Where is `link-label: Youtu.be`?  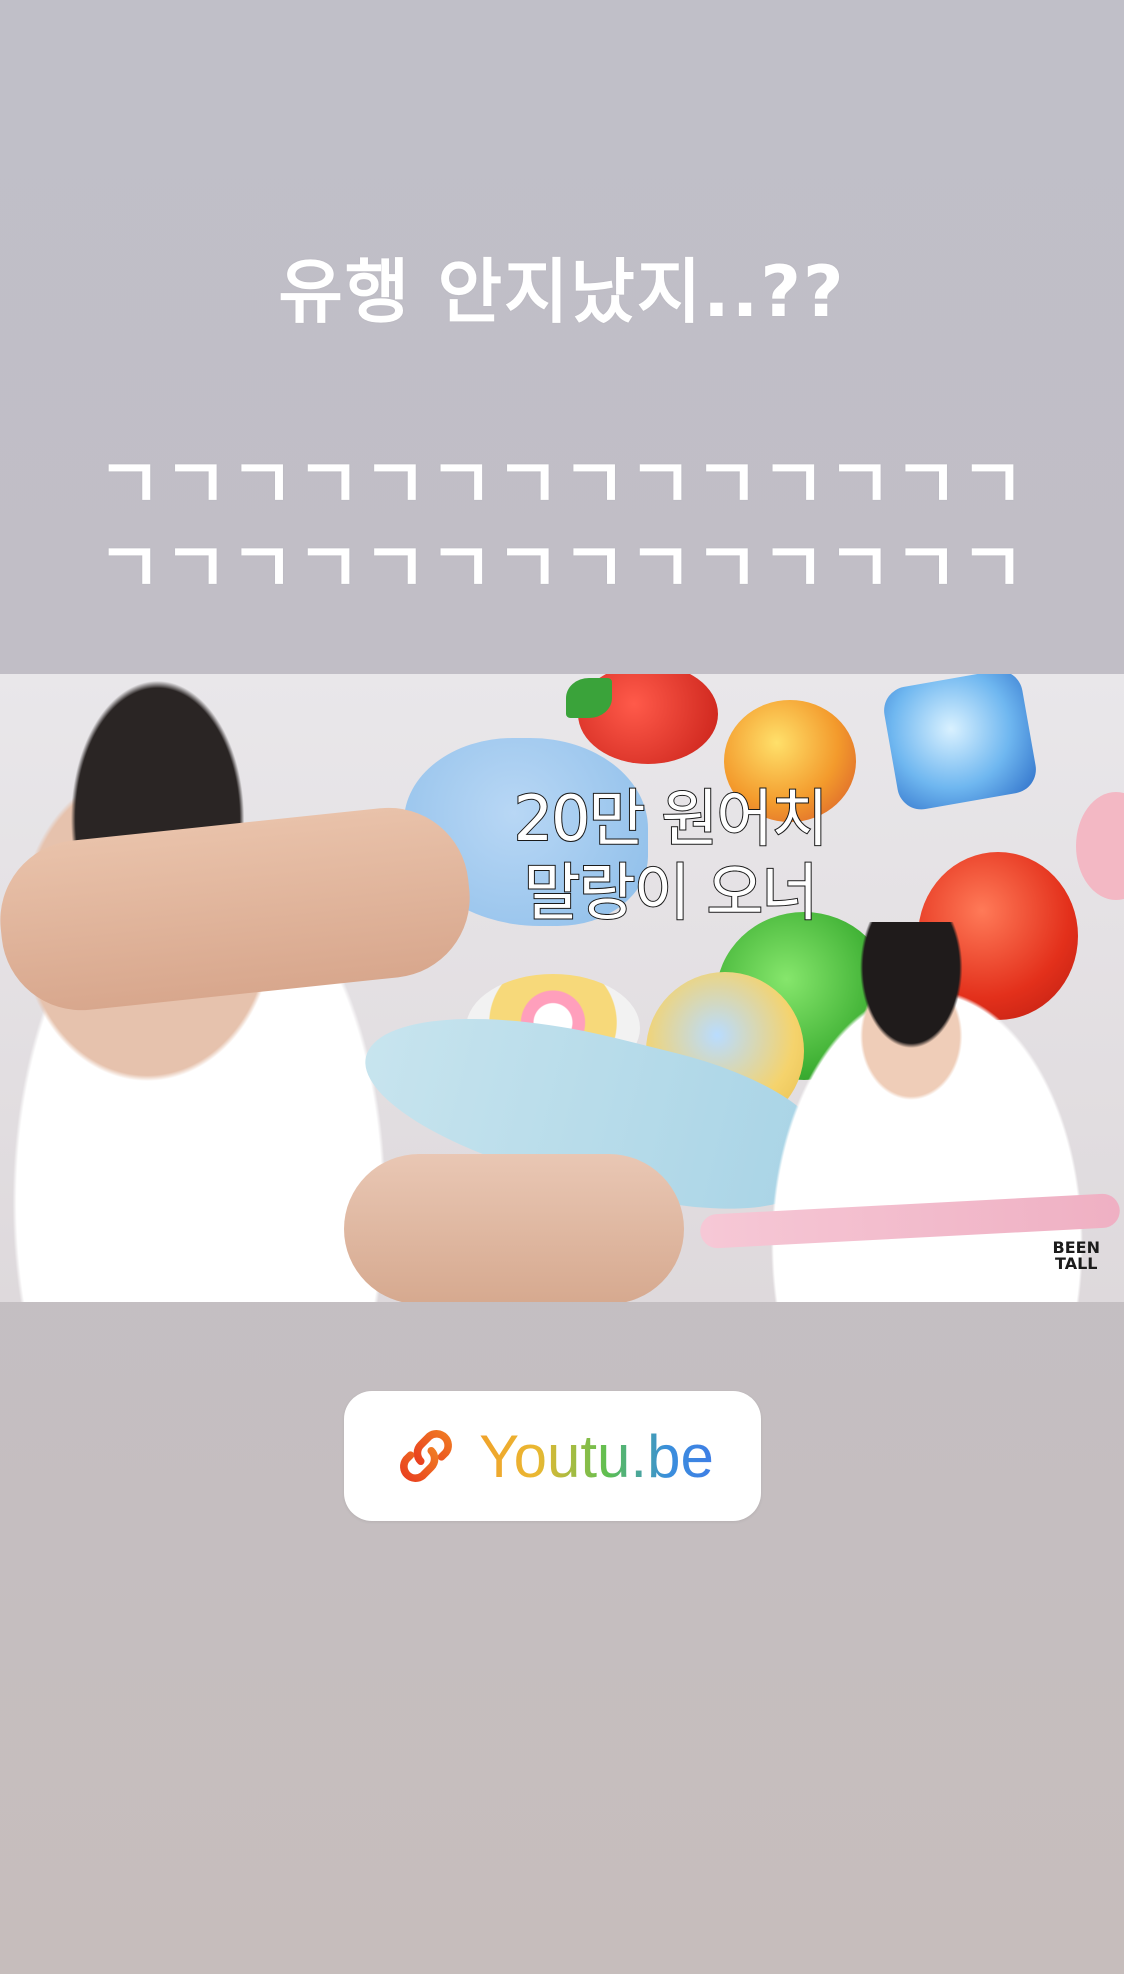 link-label: Youtu.be is located at coordinates (596, 1456).